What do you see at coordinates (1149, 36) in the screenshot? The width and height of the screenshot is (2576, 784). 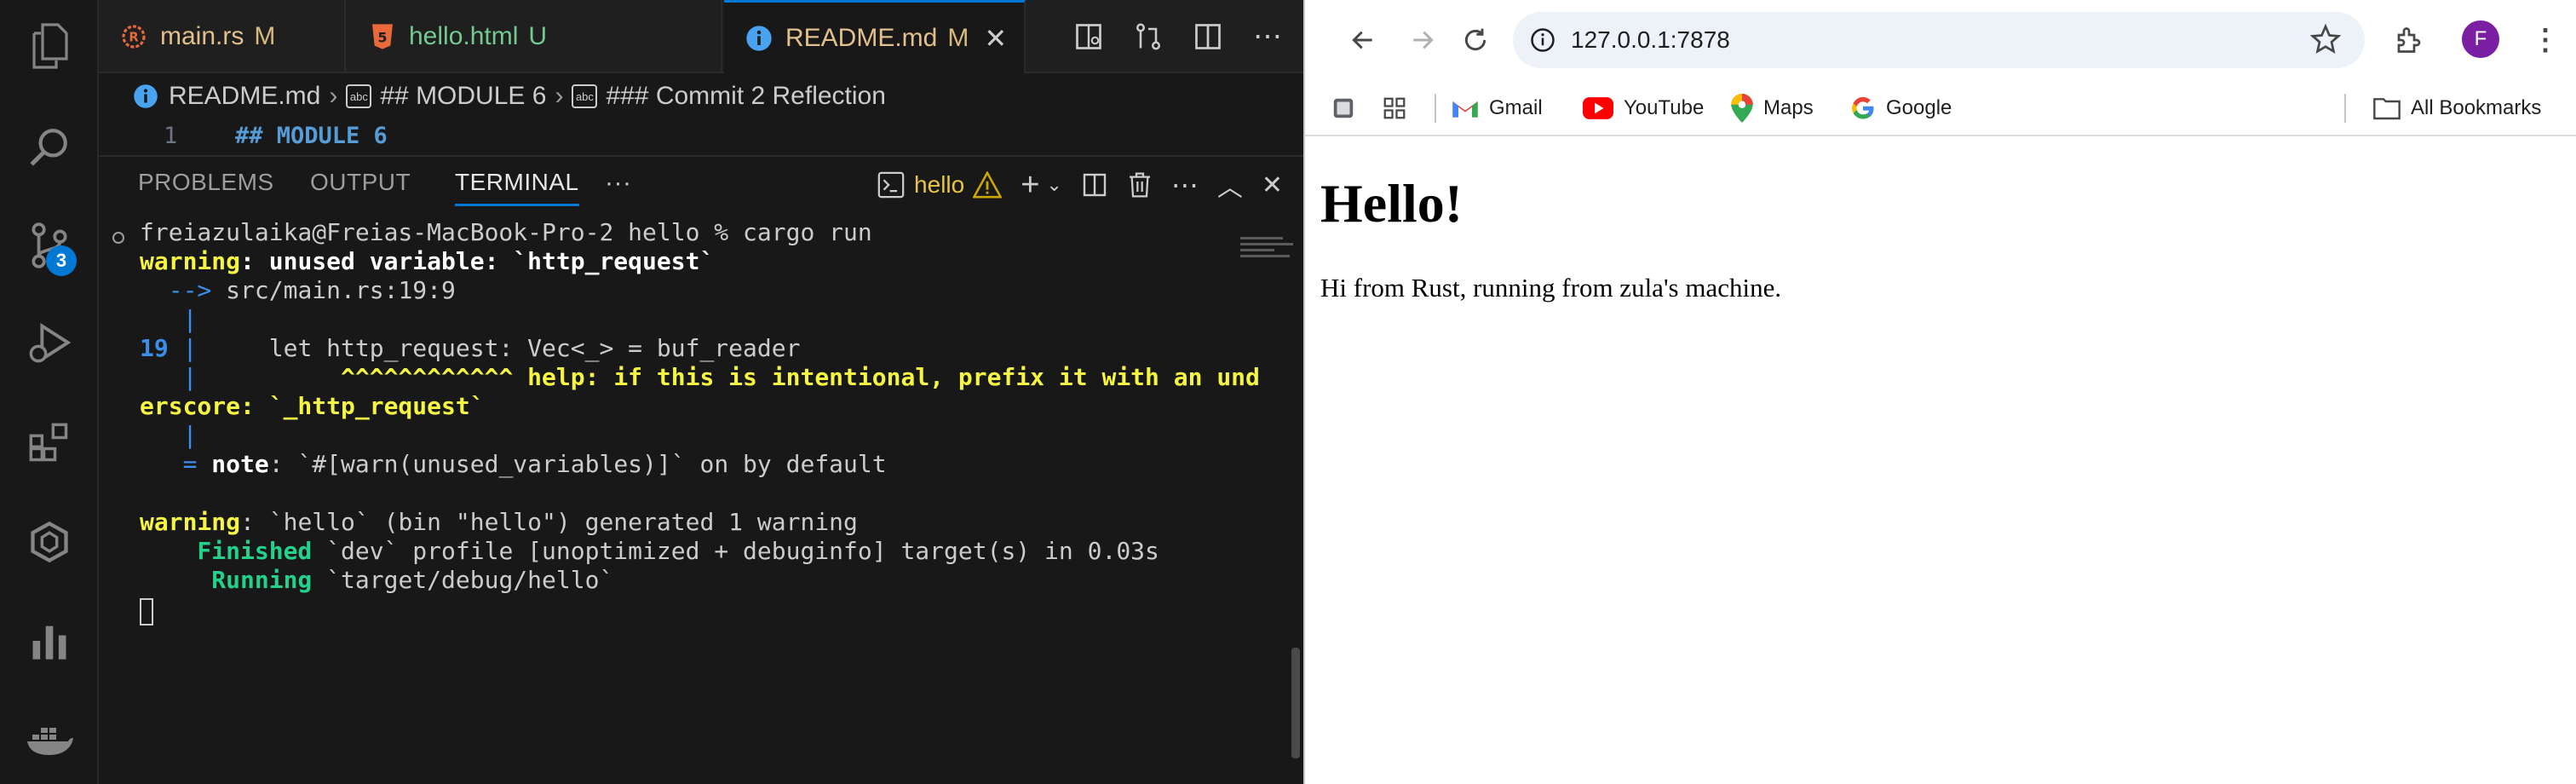 I see `open-changes-icon` at bounding box center [1149, 36].